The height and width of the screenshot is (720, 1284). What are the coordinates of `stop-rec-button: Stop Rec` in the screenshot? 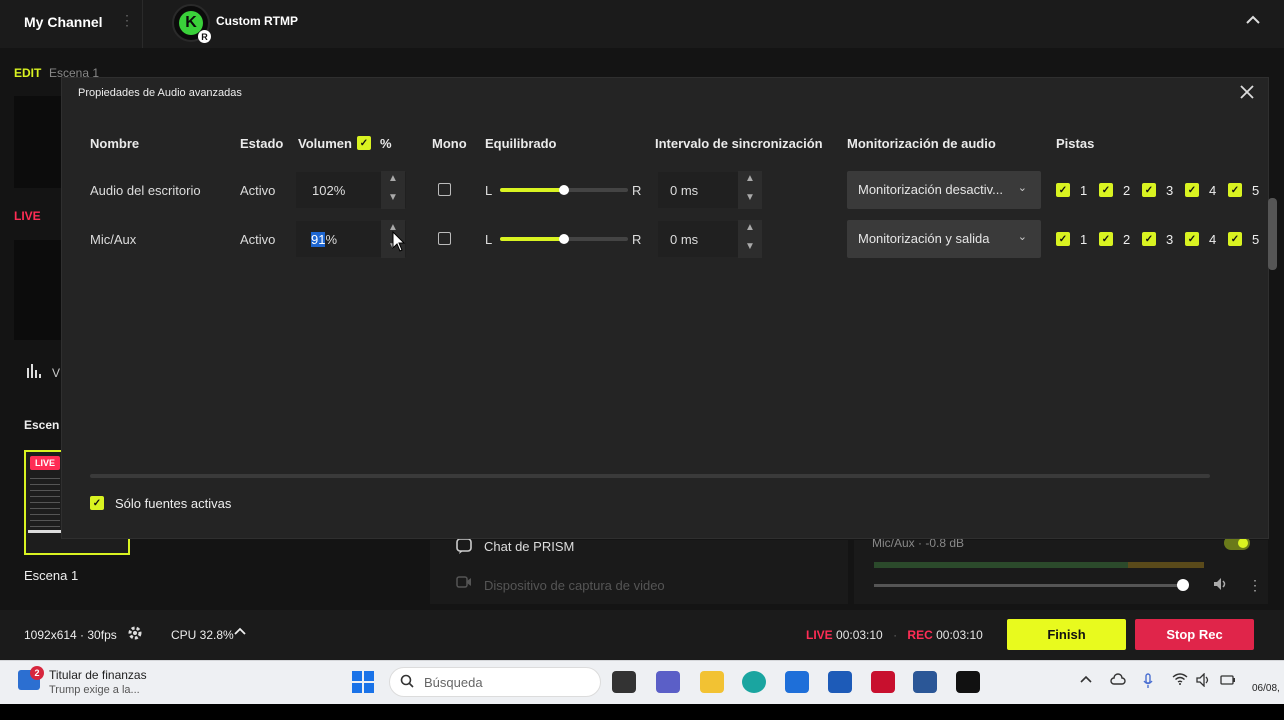 It's located at (1194, 634).